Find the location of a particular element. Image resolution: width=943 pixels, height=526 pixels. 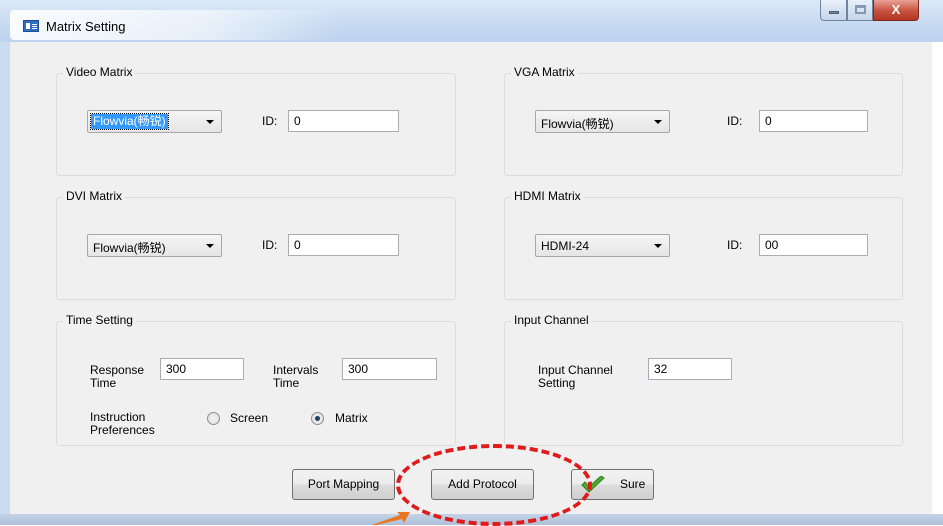

vga-matrix-dropdown: Flowvia(畅锐) is located at coordinates (602, 121).